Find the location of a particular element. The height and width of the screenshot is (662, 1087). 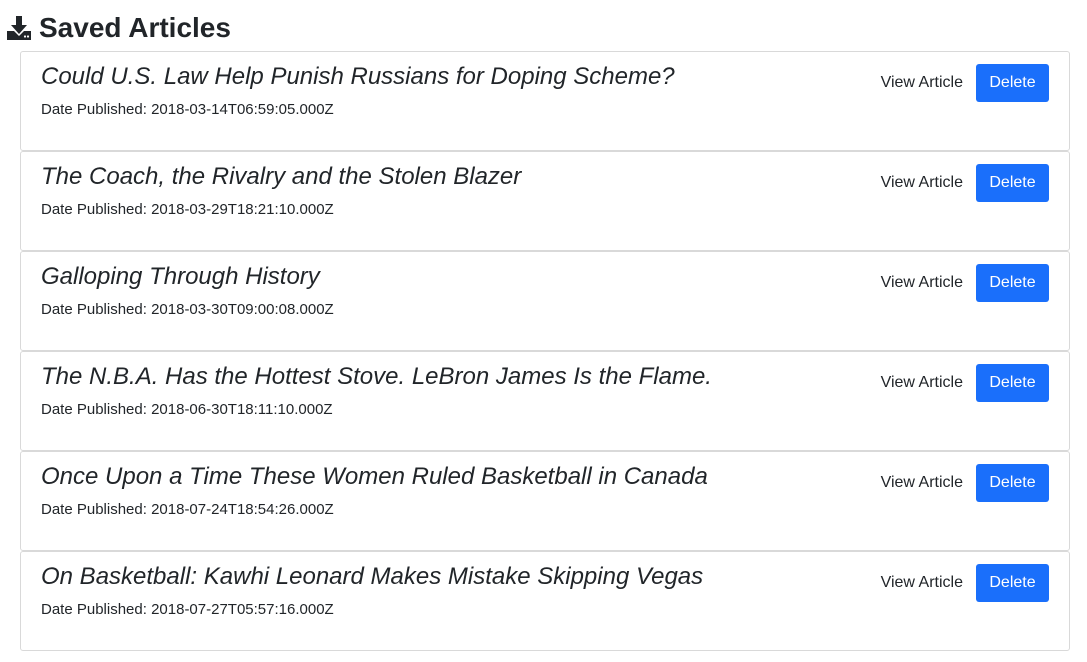

article-date: Date Published: 2018-03-30T09:00:08.000Z is located at coordinates (187, 309).